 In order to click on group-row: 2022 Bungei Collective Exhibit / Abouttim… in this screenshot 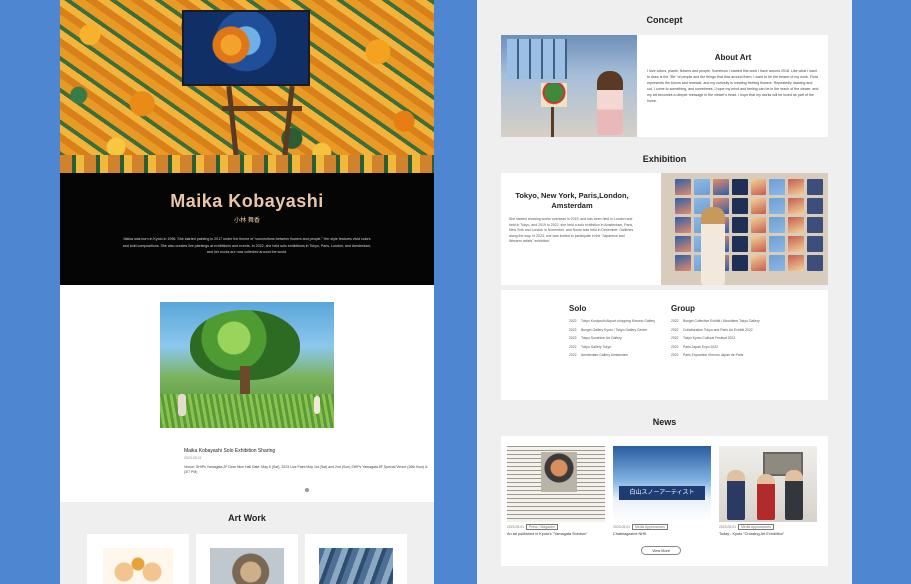, I will do `click(741, 321)`.